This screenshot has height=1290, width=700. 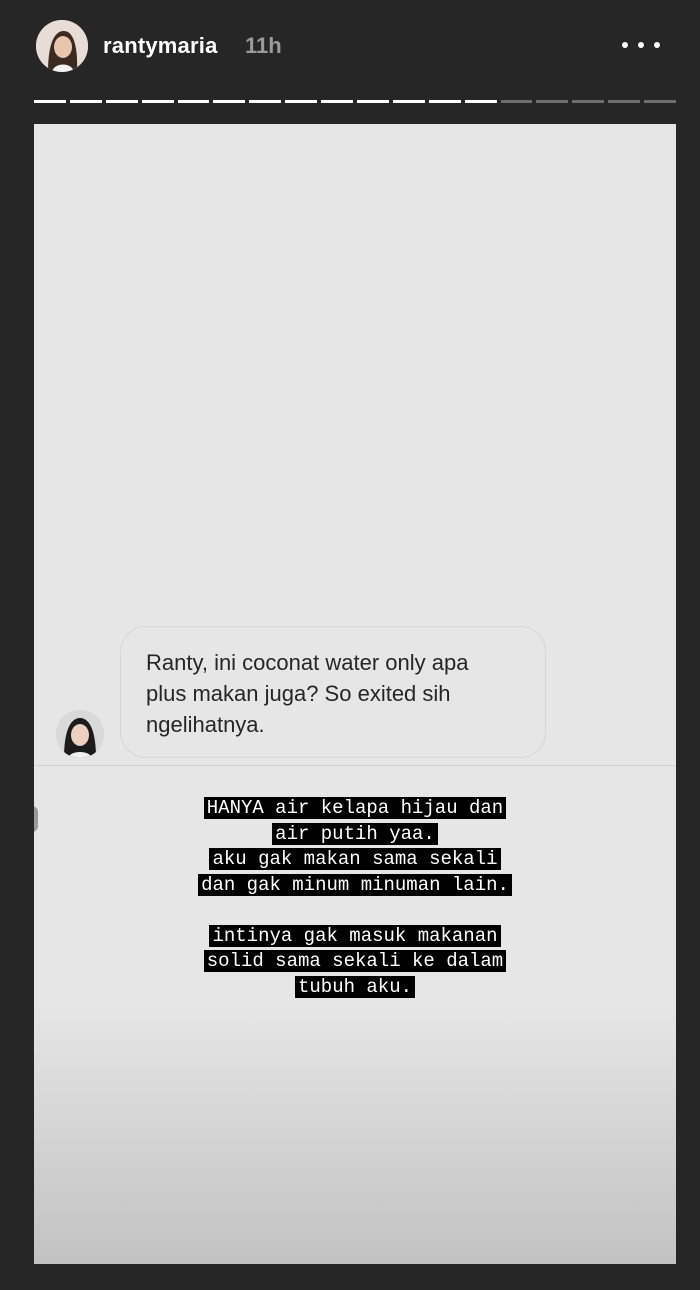 I want to click on story-header: rantymaria 11h, so click(x=350, y=47).